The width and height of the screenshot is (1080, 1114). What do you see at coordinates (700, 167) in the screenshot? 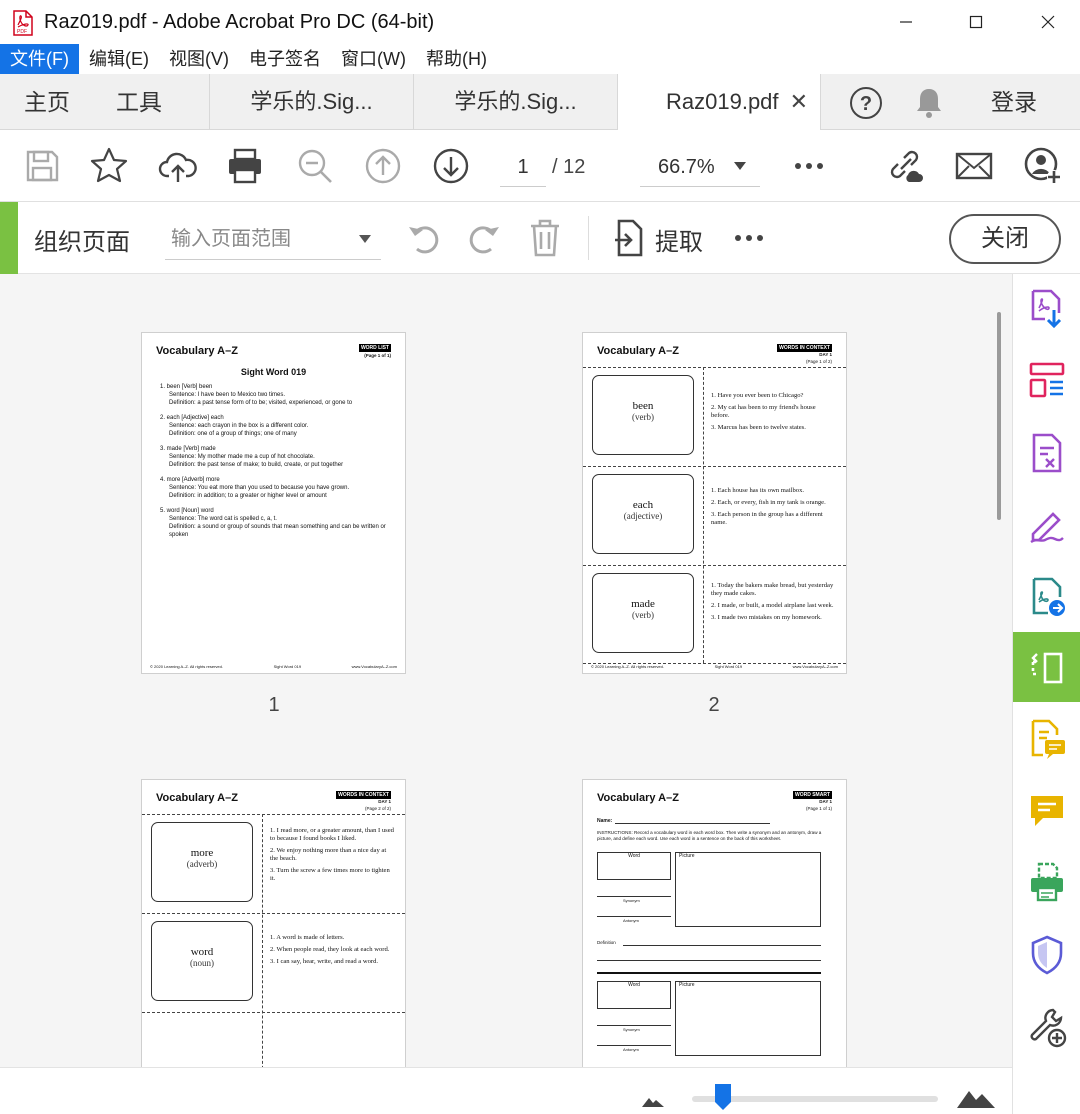
I see `zoom-input: 66.7%` at bounding box center [700, 167].